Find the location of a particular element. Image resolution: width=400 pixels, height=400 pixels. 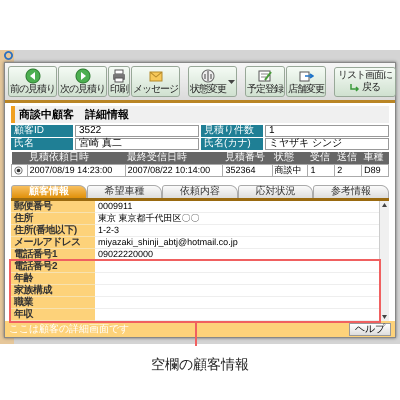

field-label: 住所(番地以下) is located at coordinates (53, 231).